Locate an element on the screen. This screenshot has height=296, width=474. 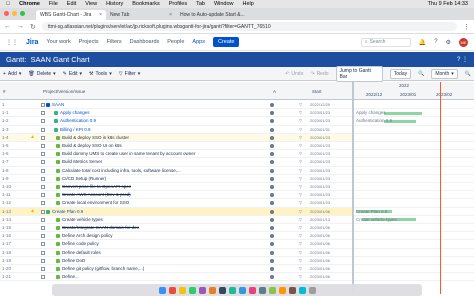
table-row: 1-13 ▲ Create Plan 0.9 ▽ 2023/01/06 is located at coordinates (176, 211).